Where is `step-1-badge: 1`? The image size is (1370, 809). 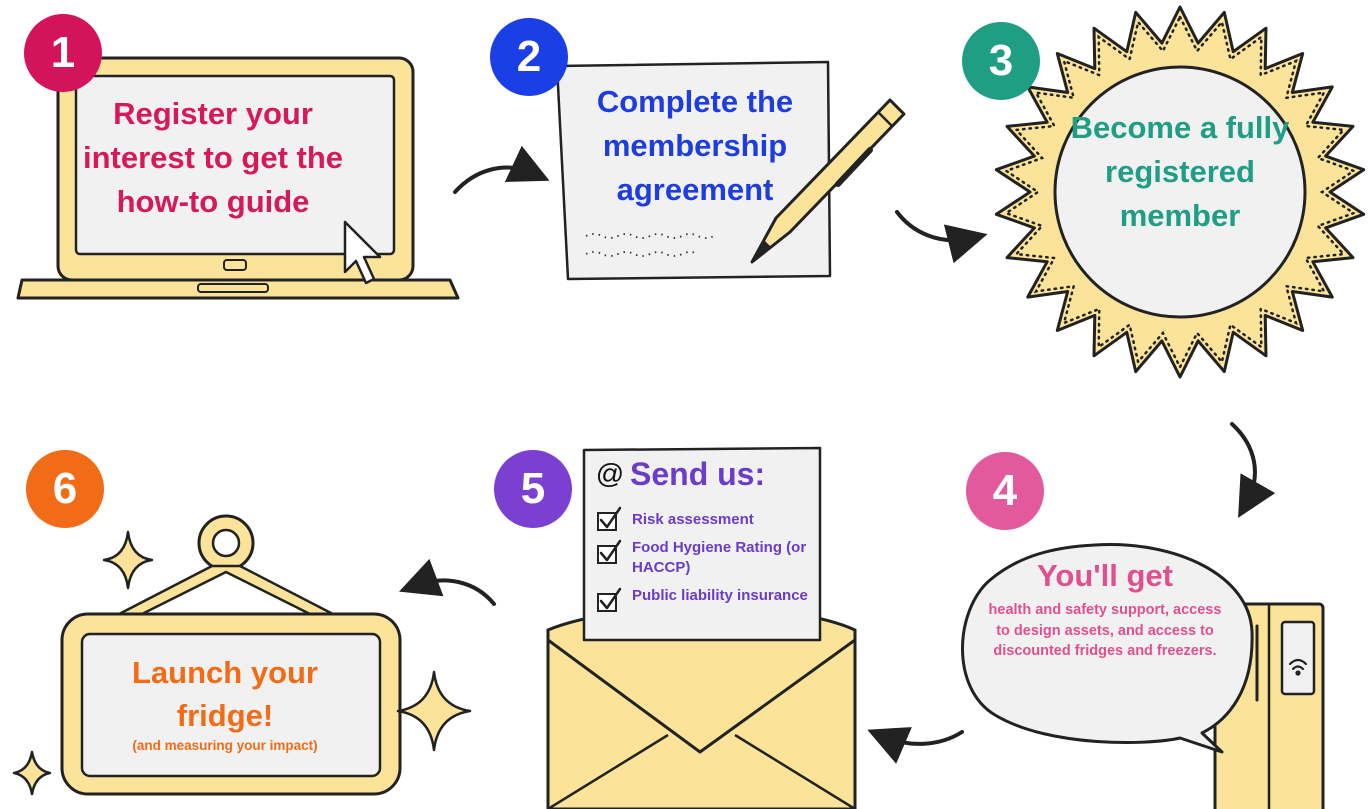
step-1-badge: 1 is located at coordinates (63, 53).